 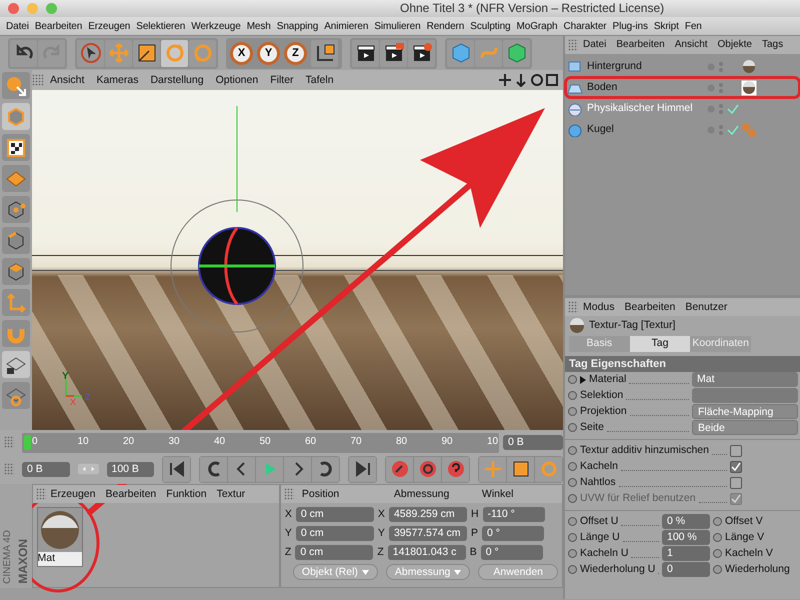 I want to click on coordinate-field: -110 °, so click(x=513, y=514).